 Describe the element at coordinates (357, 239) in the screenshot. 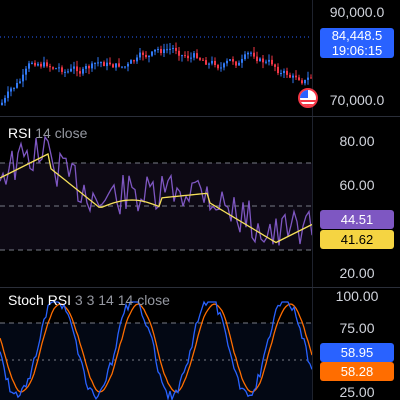

I see `rsi-ma-value-tag: 41.62` at that location.